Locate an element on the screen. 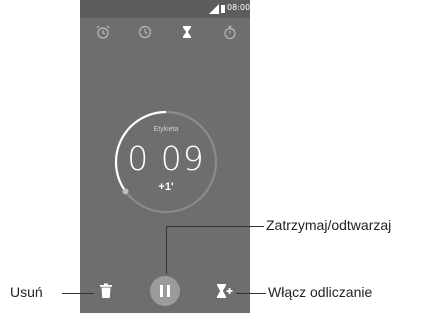  callout-line-pause-h is located at coordinates (215, 226).